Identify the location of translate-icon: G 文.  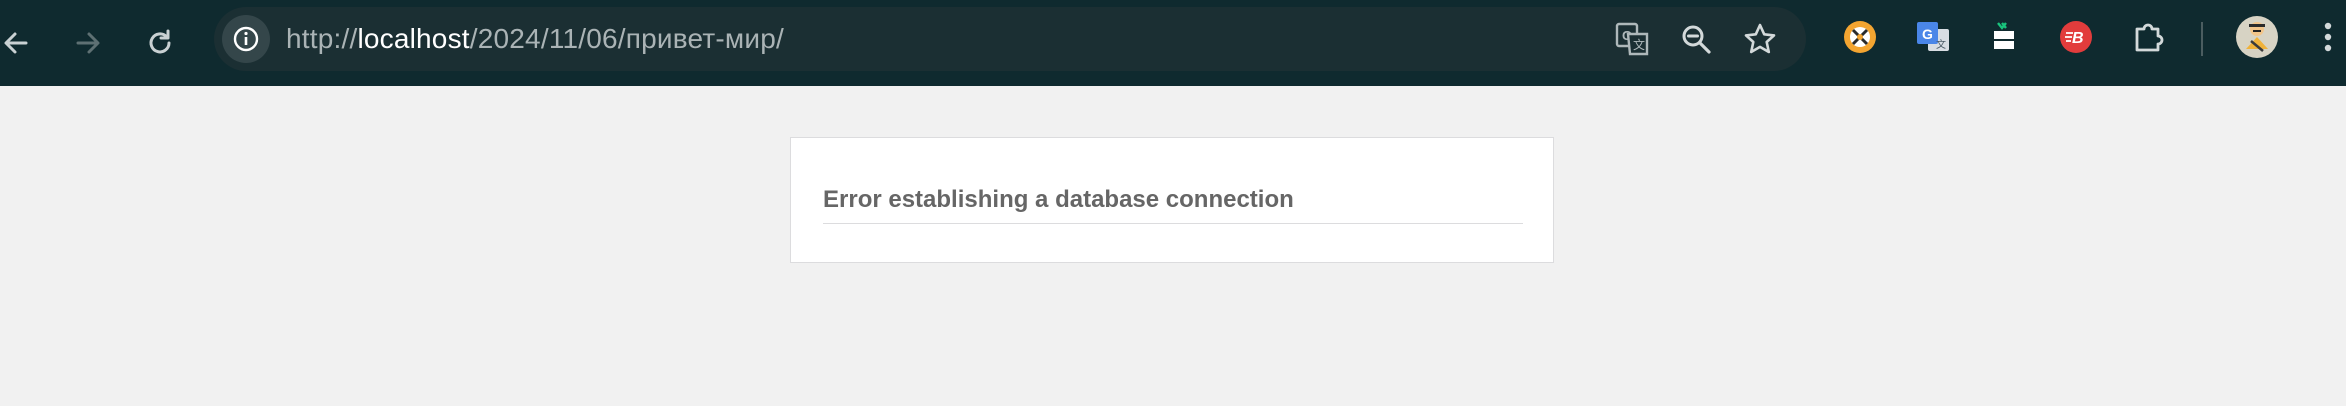
(1632, 39).